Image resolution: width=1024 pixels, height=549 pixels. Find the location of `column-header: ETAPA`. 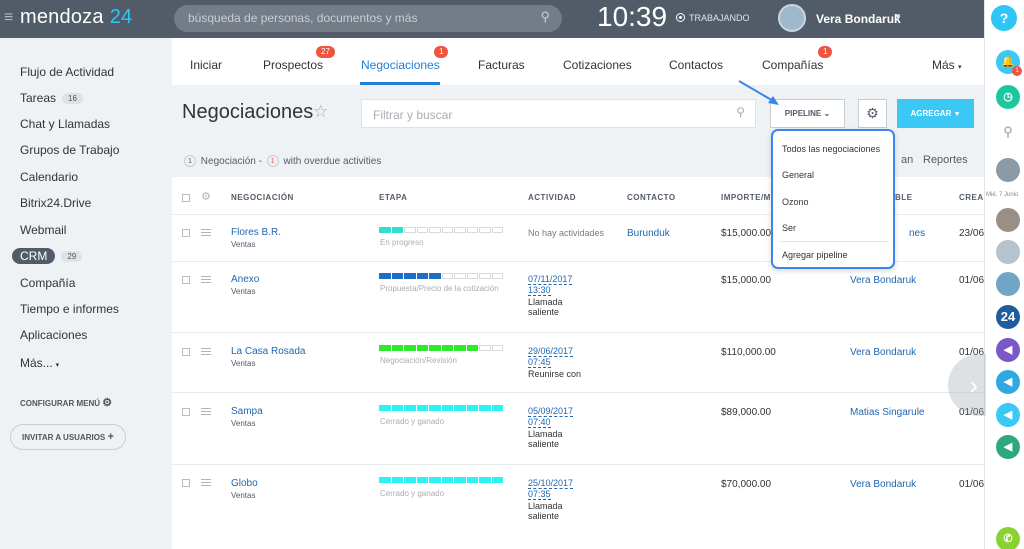

column-header: ETAPA is located at coordinates (393, 197).